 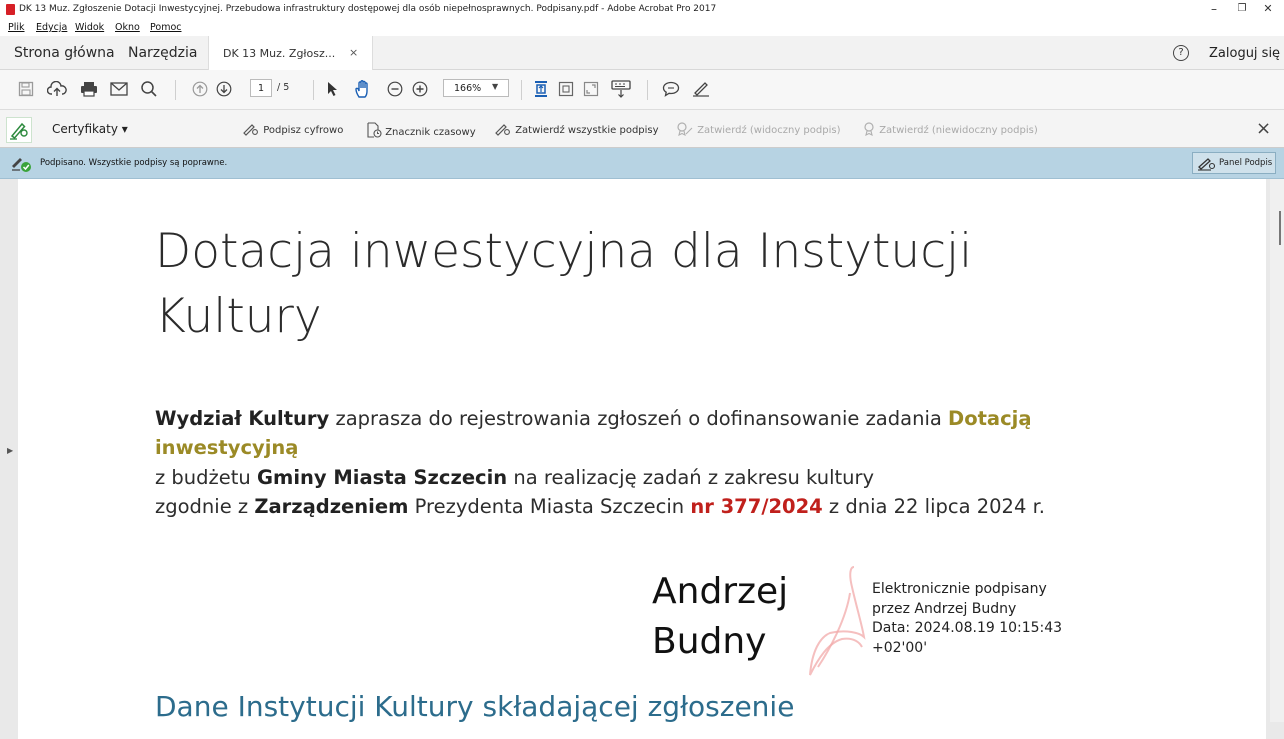 I want to click on legal-text: zgodnie z, so click(x=205, y=506).